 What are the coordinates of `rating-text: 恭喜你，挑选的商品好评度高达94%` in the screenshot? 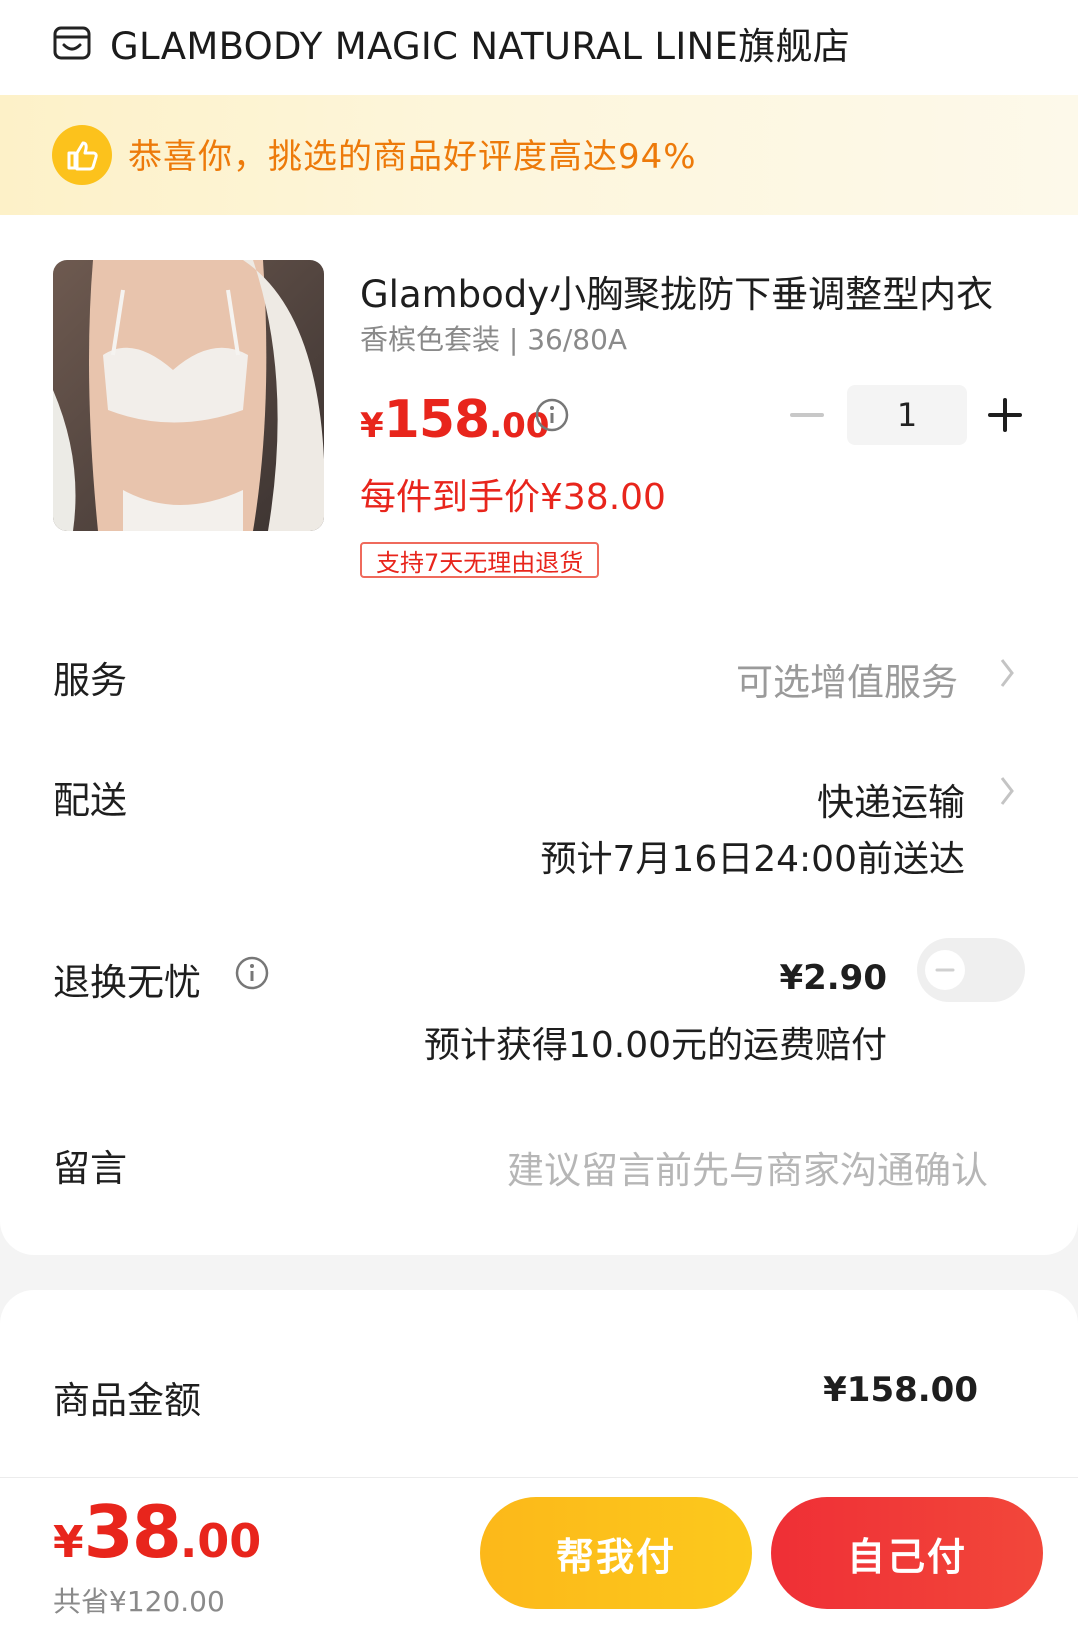 It's located at (412, 157).